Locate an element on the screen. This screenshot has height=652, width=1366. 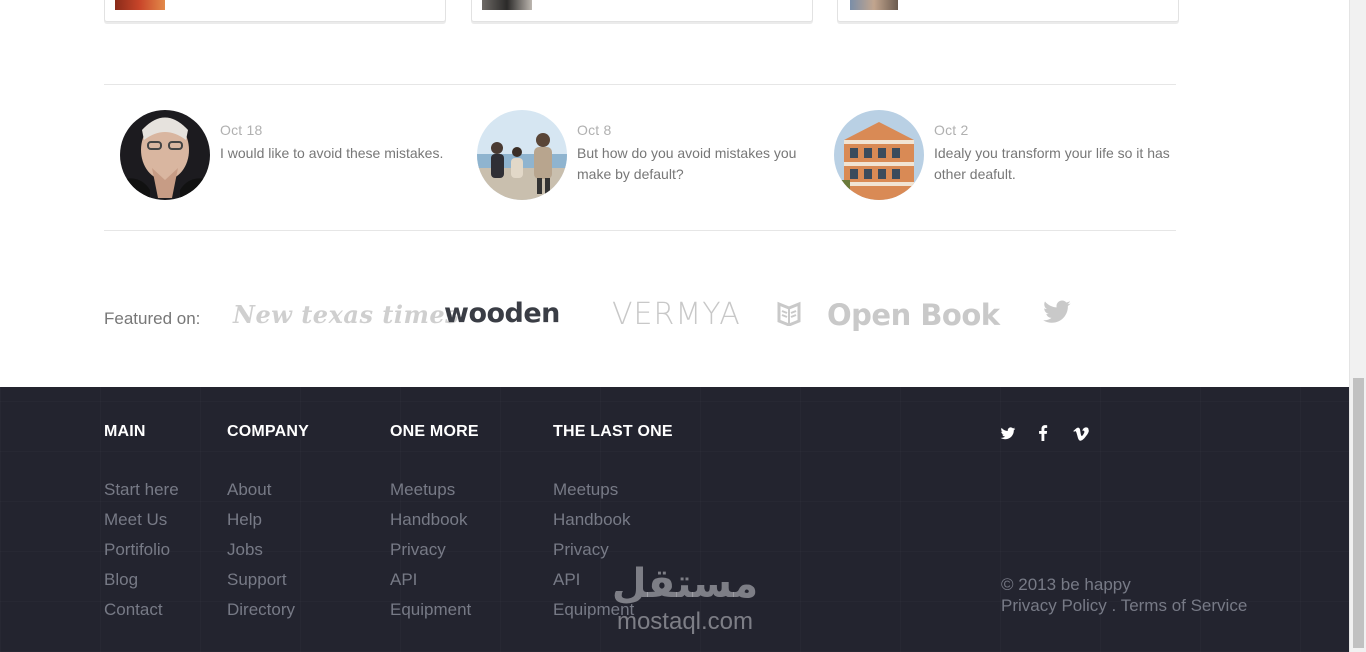
new-texas-times-logo: New texas times is located at coordinates (346, 314).